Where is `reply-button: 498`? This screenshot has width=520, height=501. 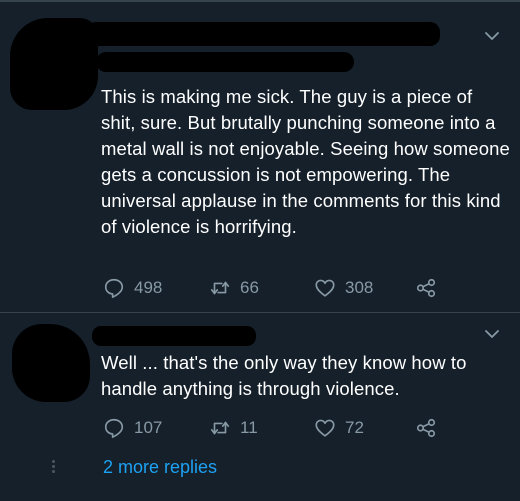 reply-button: 498 is located at coordinates (132, 288).